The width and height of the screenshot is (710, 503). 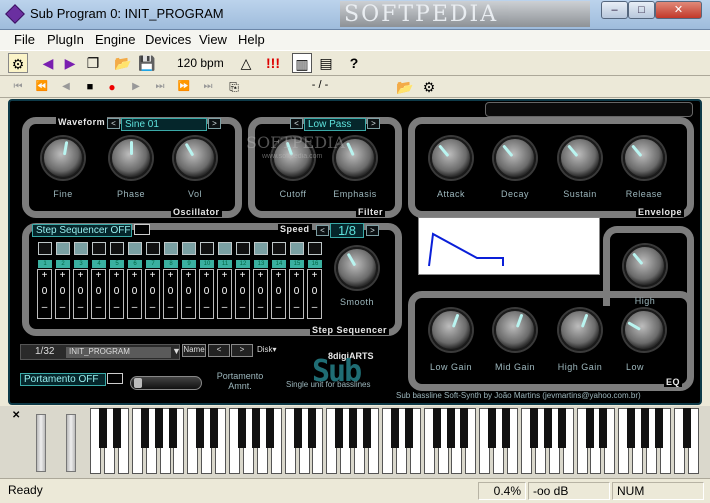 What do you see at coordinates (138, 383) in the screenshot?
I see `portamento-slider-thumb` at bounding box center [138, 383].